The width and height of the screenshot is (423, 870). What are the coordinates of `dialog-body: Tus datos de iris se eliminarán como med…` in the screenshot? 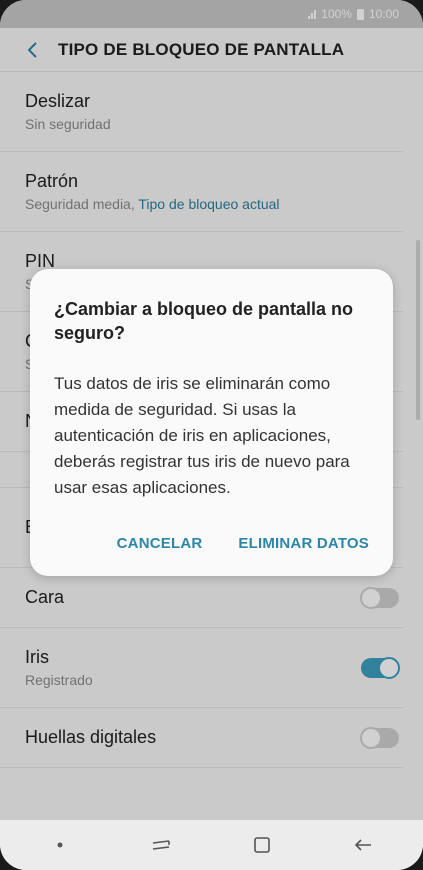 It's located at (202, 435).